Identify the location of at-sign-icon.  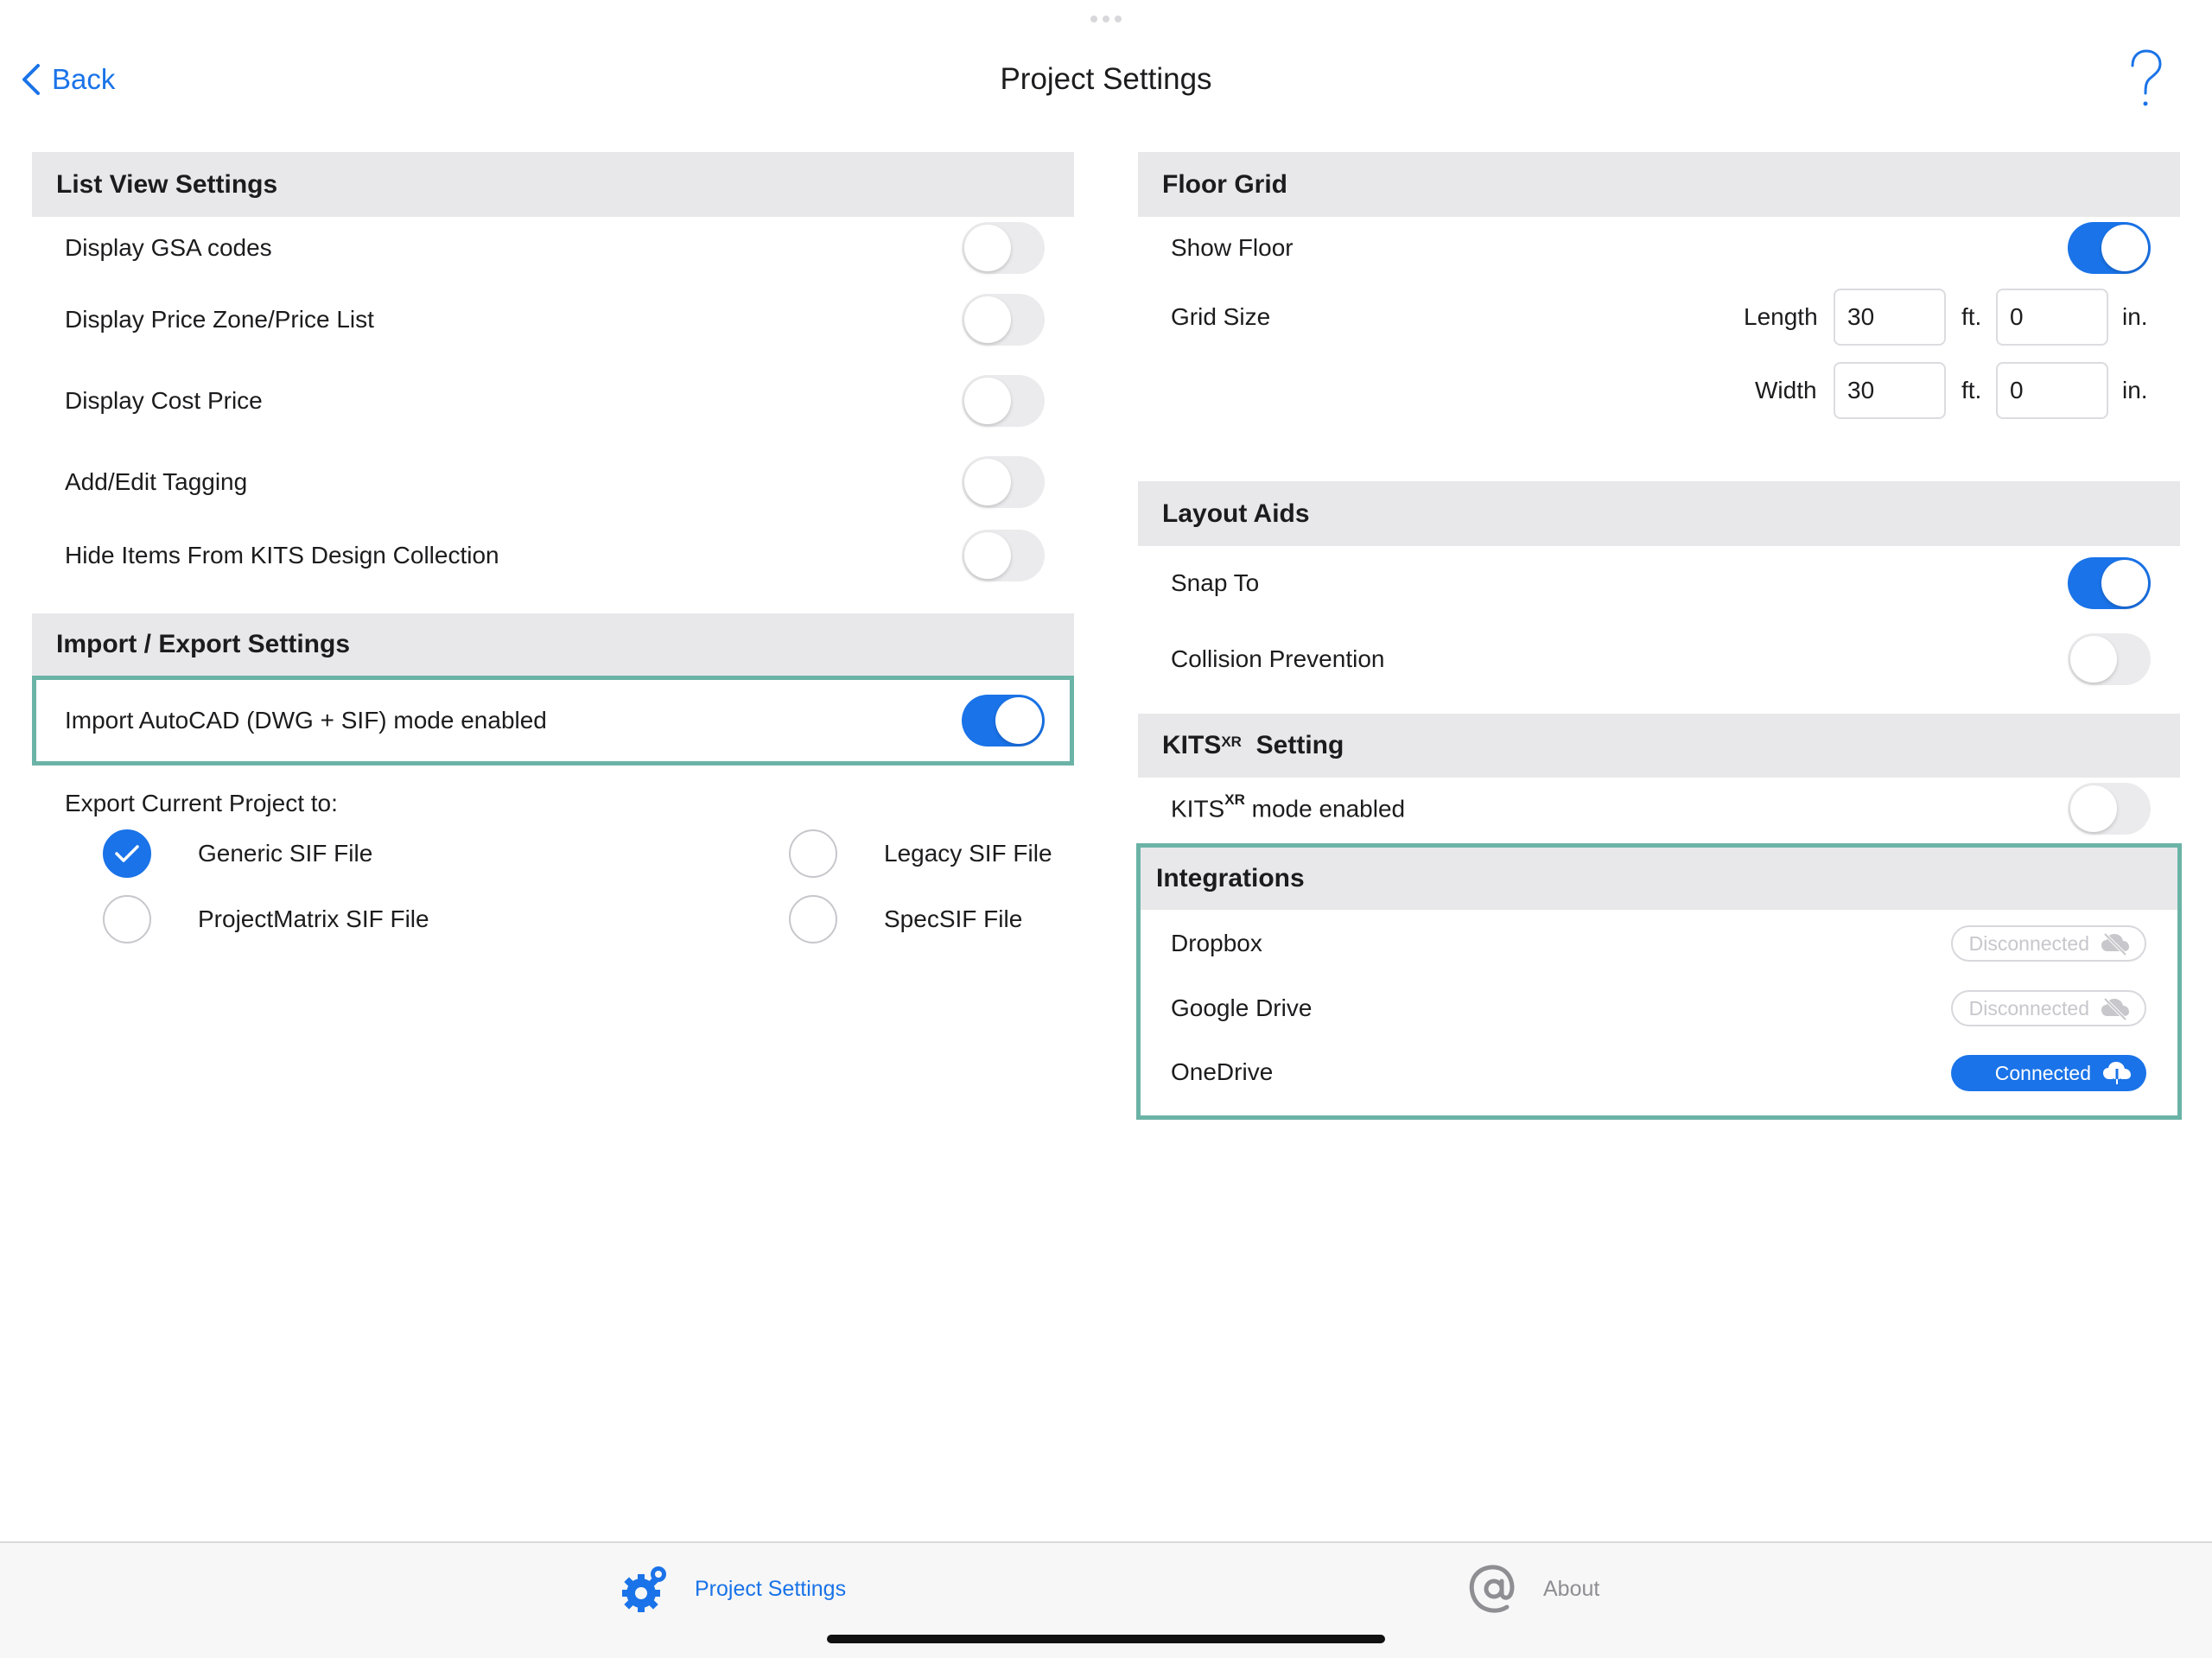
(1492, 1589).